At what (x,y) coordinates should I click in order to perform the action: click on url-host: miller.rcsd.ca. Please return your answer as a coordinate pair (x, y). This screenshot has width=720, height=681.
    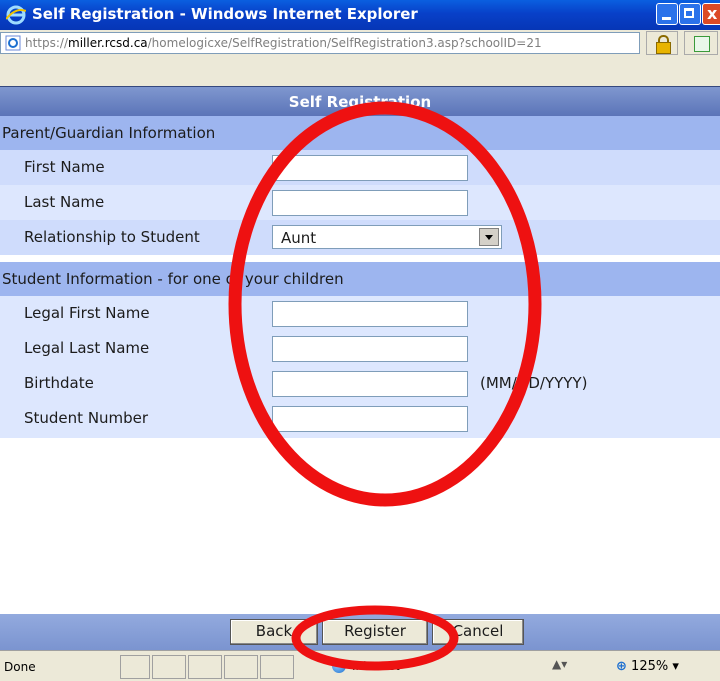
    Looking at the image, I should click on (108, 43).